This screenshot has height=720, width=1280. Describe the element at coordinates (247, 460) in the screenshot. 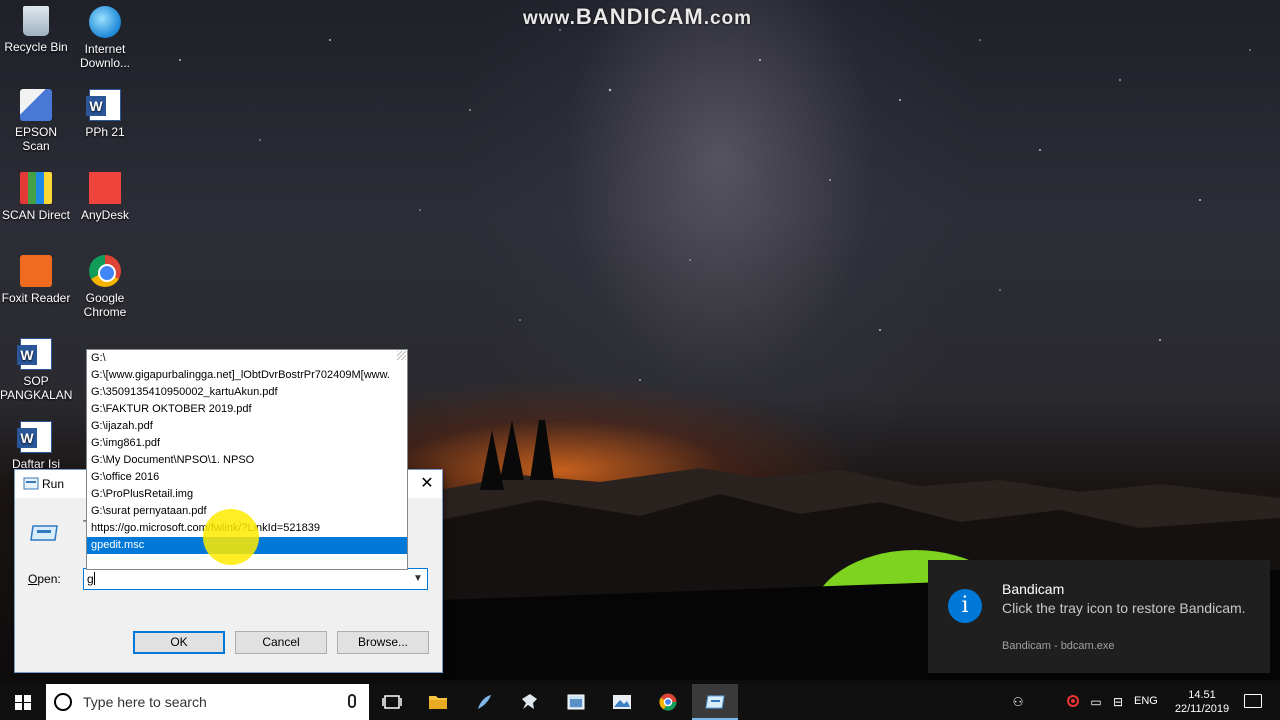

I see `autocomplete-item: G:\My Document\NPSO\1. NPSO` at that location.